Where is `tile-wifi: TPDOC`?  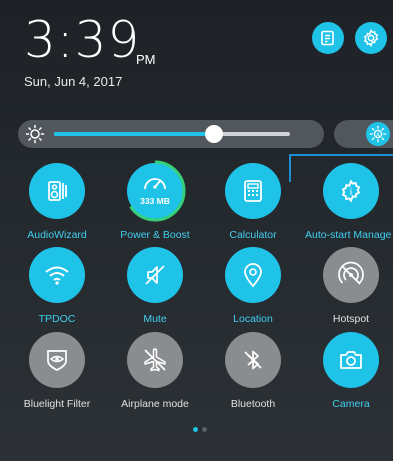
tile-wifi: TPDOC is located at coordinates (57, 286).